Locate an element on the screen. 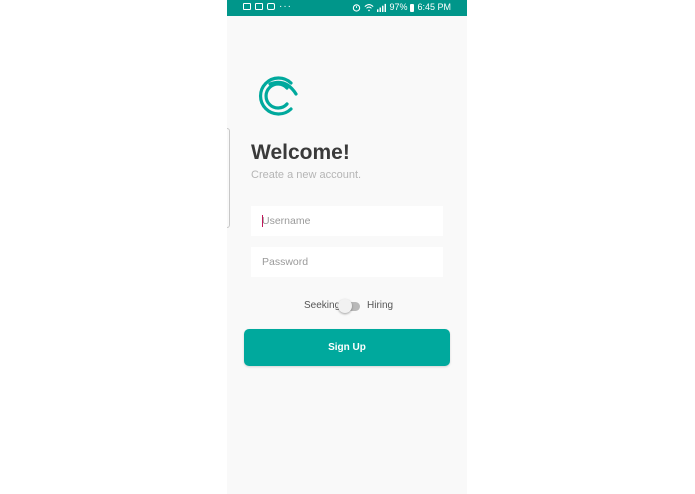  more-notifications: ··· is located at coordinates (285, 6).